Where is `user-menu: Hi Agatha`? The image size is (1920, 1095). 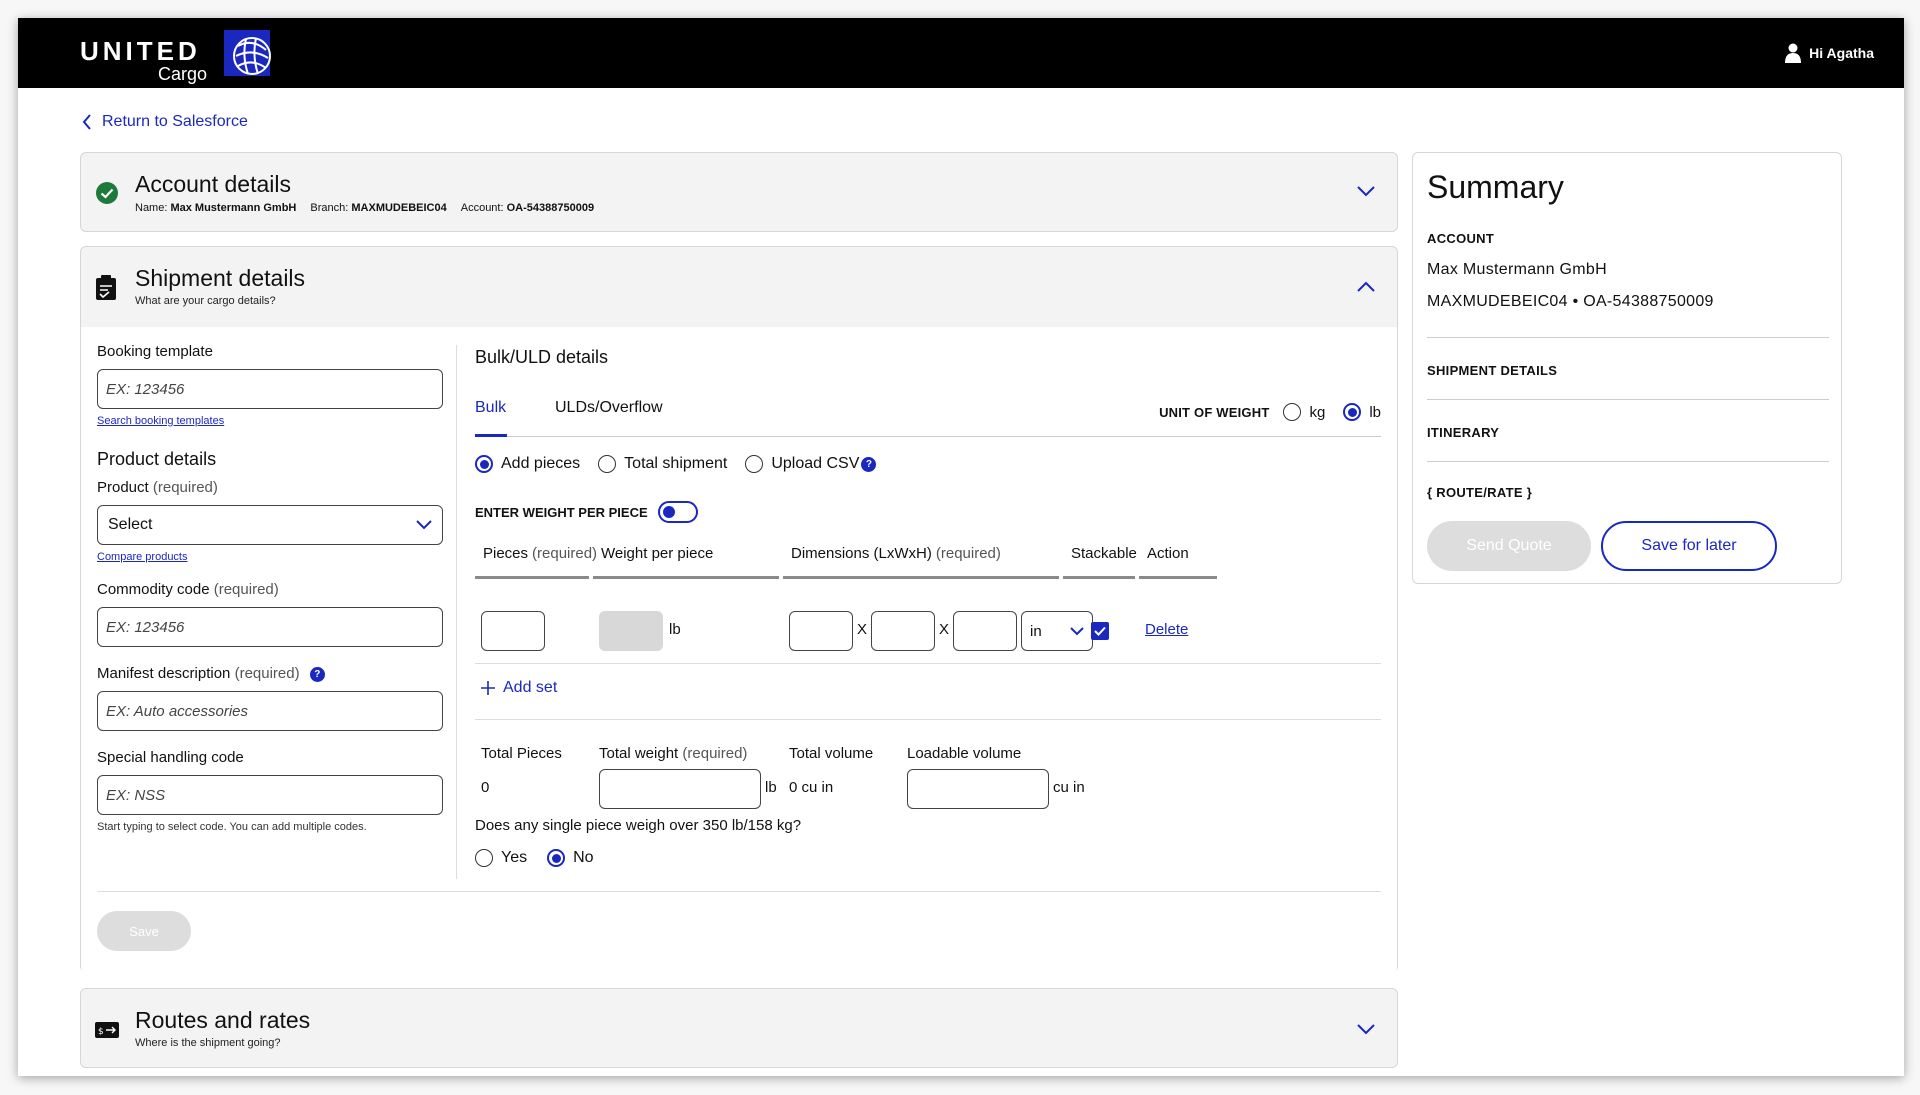 user-menu: Hi Agatha is located at coordinates (1829, 53).